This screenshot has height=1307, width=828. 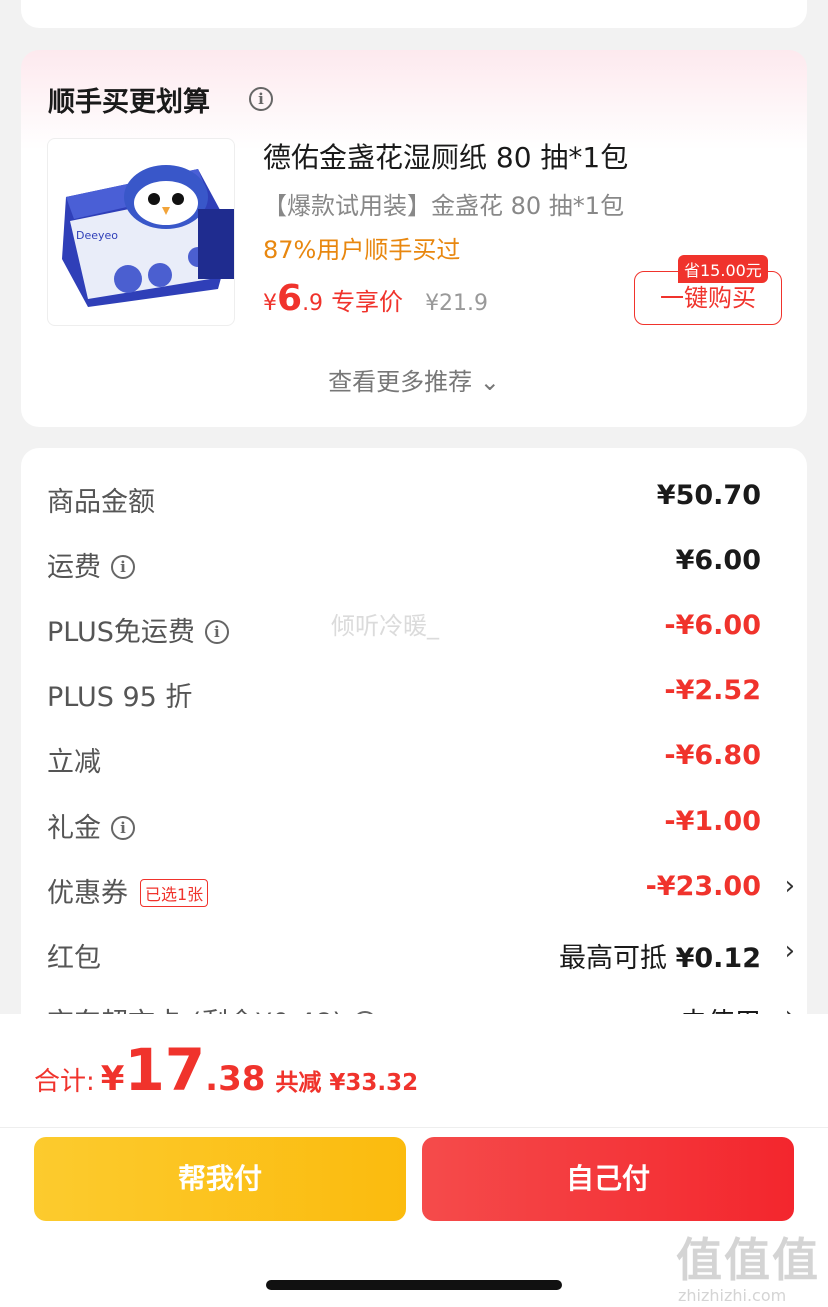 What do you see at coordinates (613, 958) in the screenshot?
I see `row-value-prefix: 最高可抵` at bounding box center [613, 958].